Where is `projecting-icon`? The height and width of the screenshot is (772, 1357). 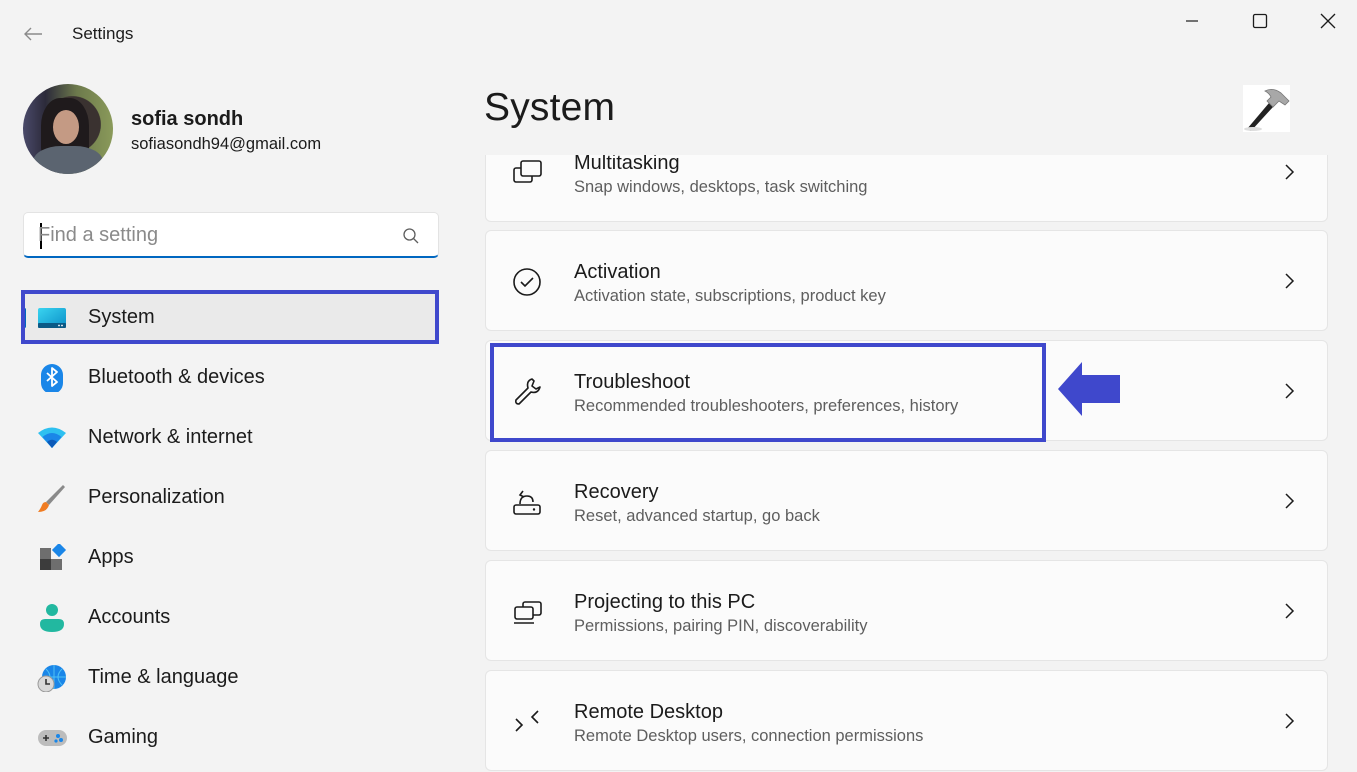
projecting-icon is located at coordinates (528, 612).